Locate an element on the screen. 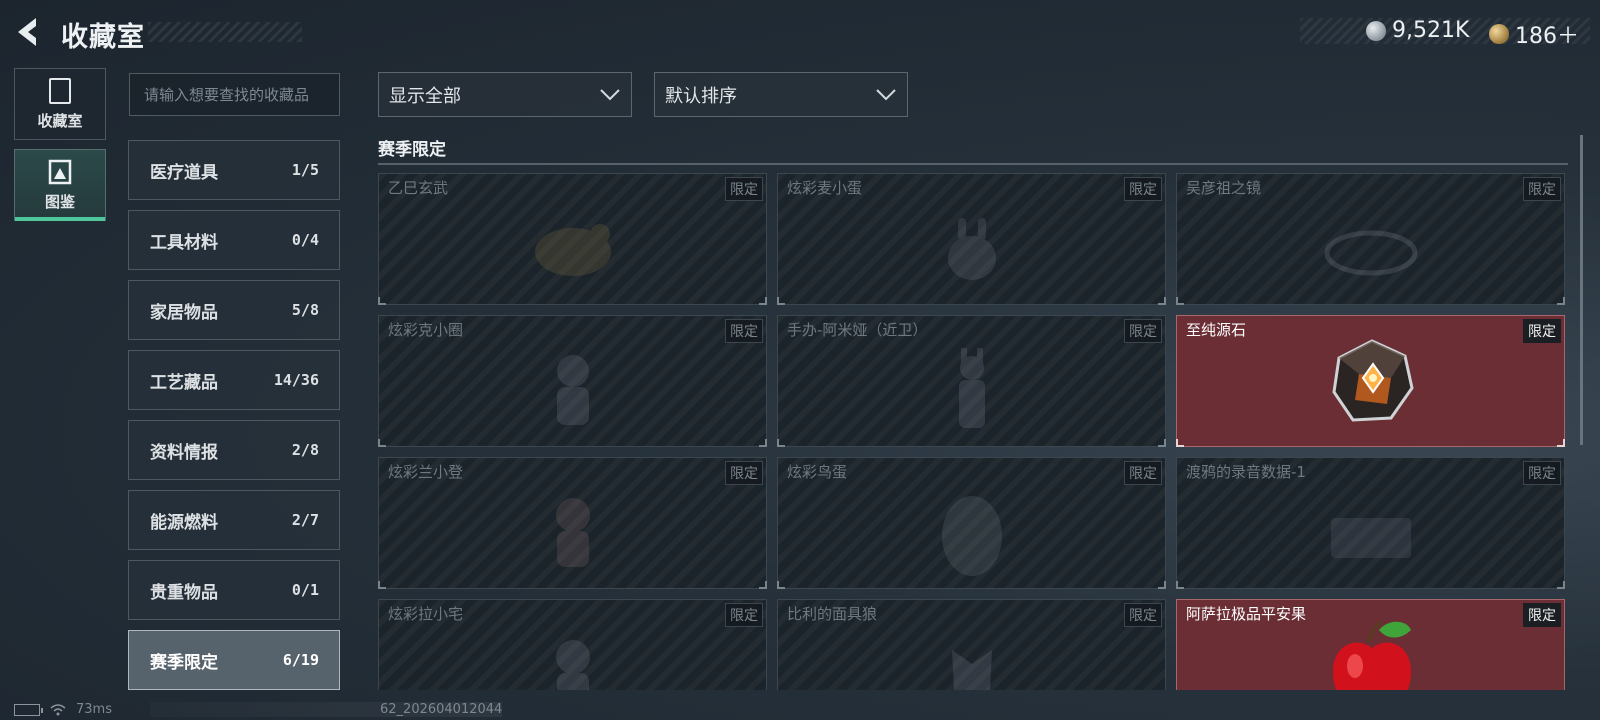 The image size is (1600, 720). category-tools: 工具材料 0/4 is located at coordinates (234, 240).